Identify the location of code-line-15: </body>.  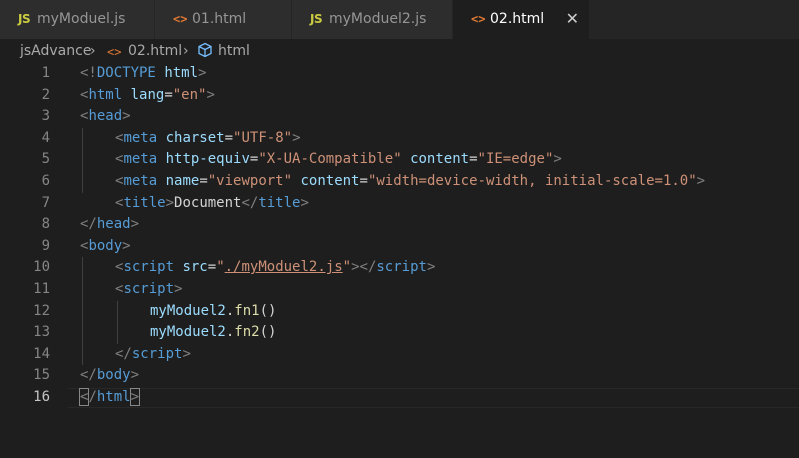
(110, 375).